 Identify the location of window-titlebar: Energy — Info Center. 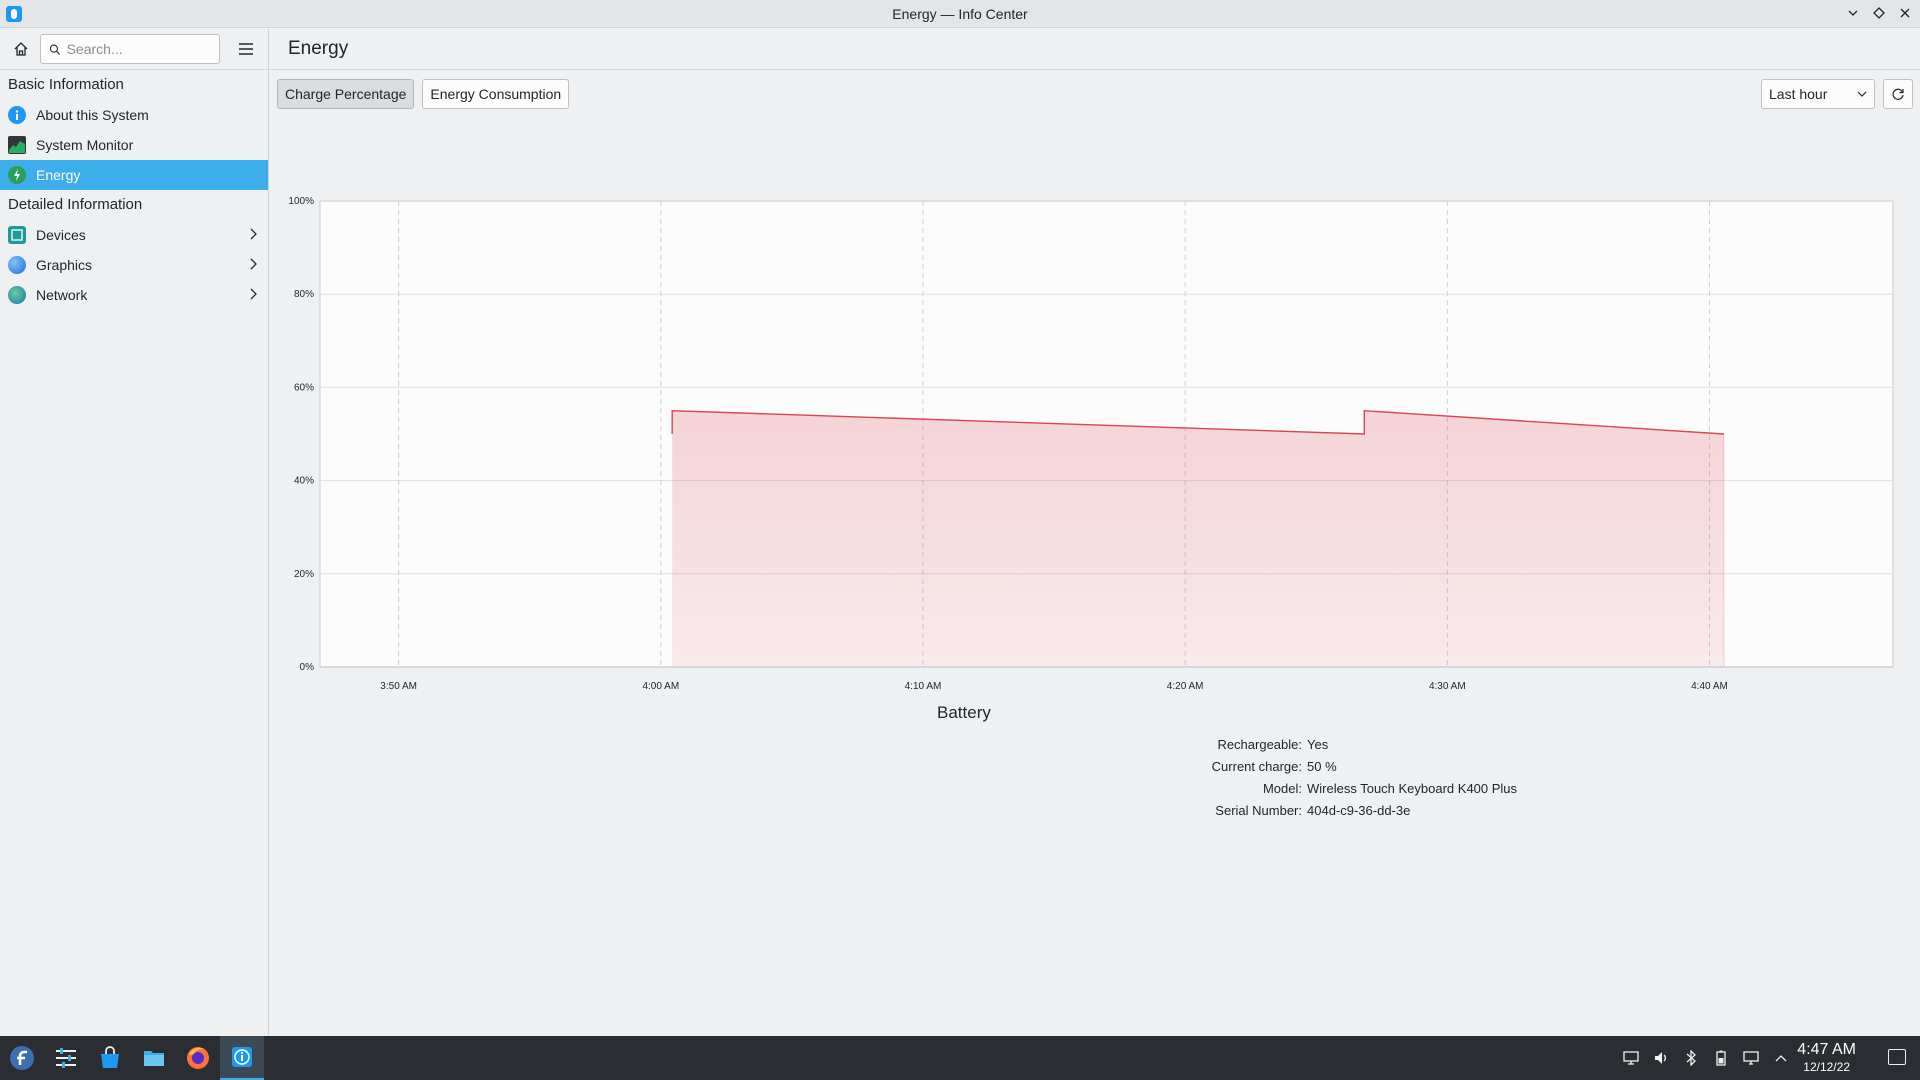
(960, 14).